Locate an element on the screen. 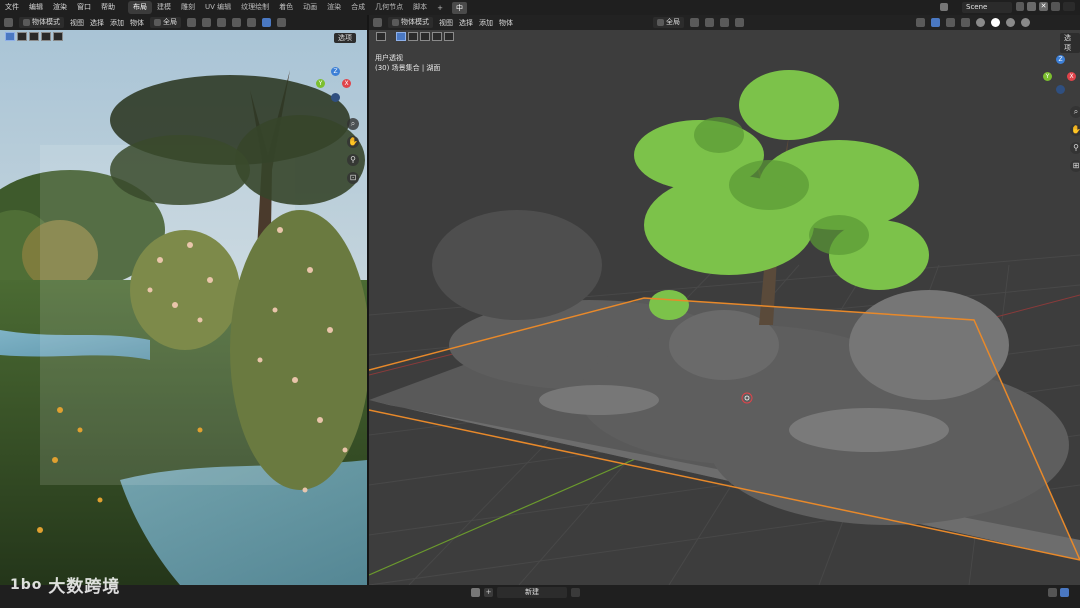  play-icon is located at coordinates (381, 36).